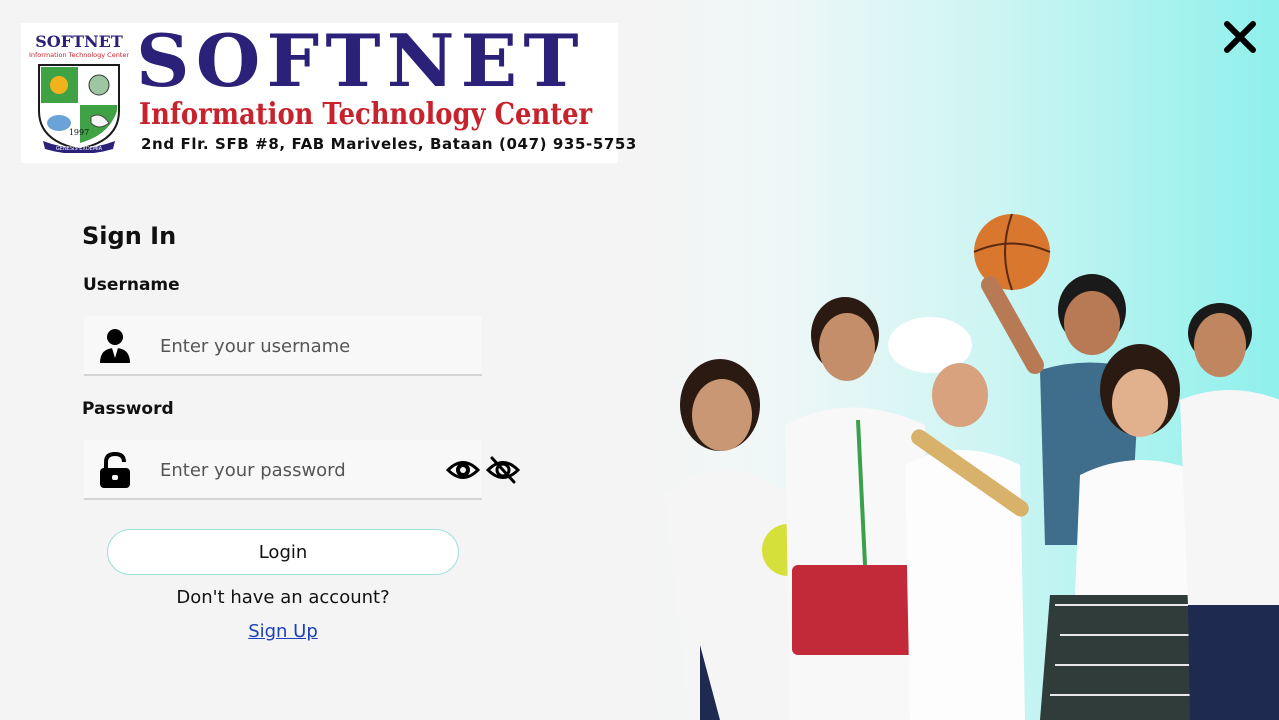 Image resolution: width=1279 pixels, height=720 pixels. I want to click on no-account-text: Don't have an account?, so click(283, 597).